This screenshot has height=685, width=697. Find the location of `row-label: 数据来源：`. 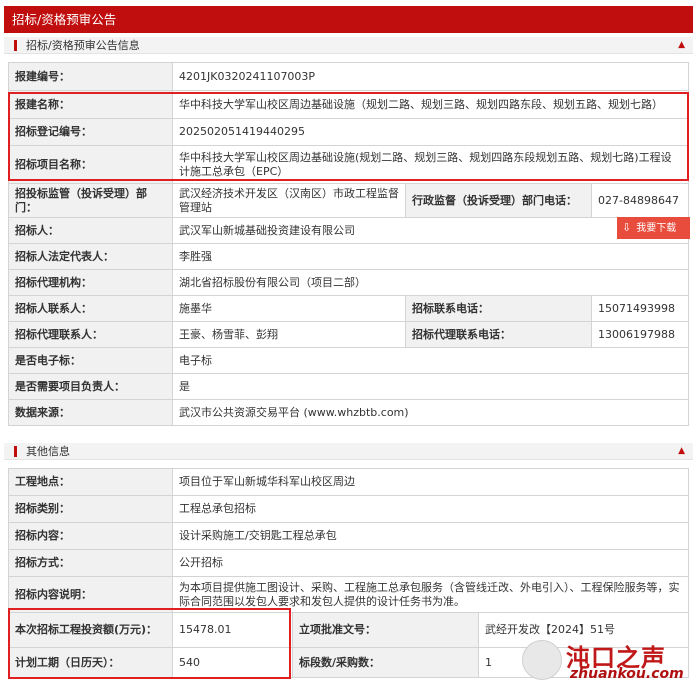

row-label: 数据来源： is located at coordinates (90, 412).